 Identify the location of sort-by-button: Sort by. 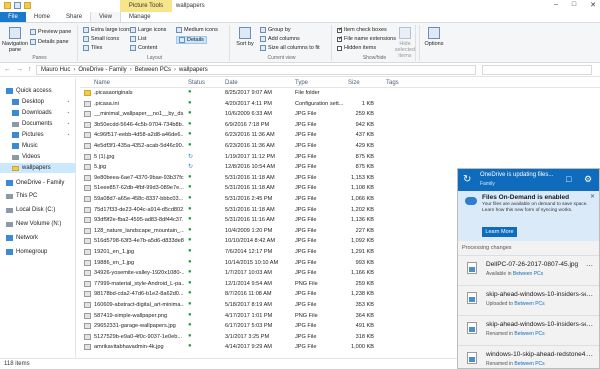
(245, 37).